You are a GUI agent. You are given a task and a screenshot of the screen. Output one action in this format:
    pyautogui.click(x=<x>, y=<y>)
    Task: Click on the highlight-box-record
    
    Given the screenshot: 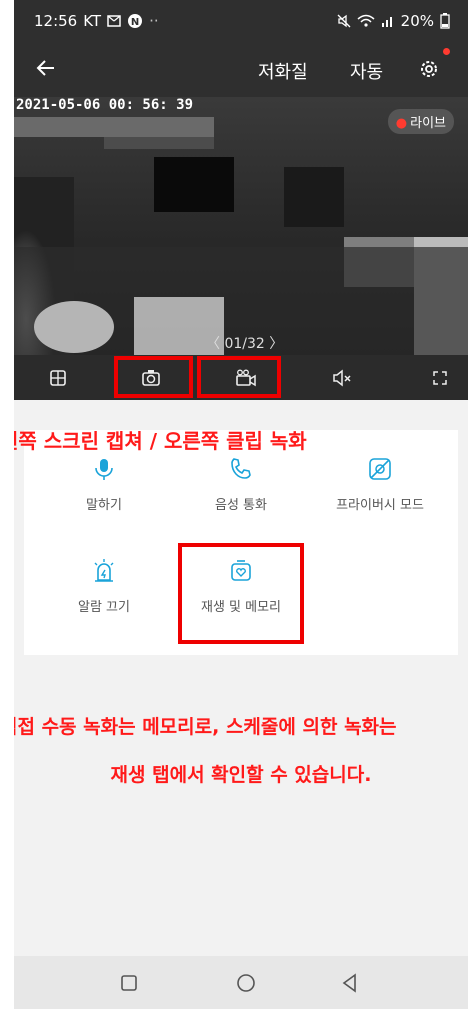 What is the action you would take?
    pyautogui.click(x=239, y=377)
    